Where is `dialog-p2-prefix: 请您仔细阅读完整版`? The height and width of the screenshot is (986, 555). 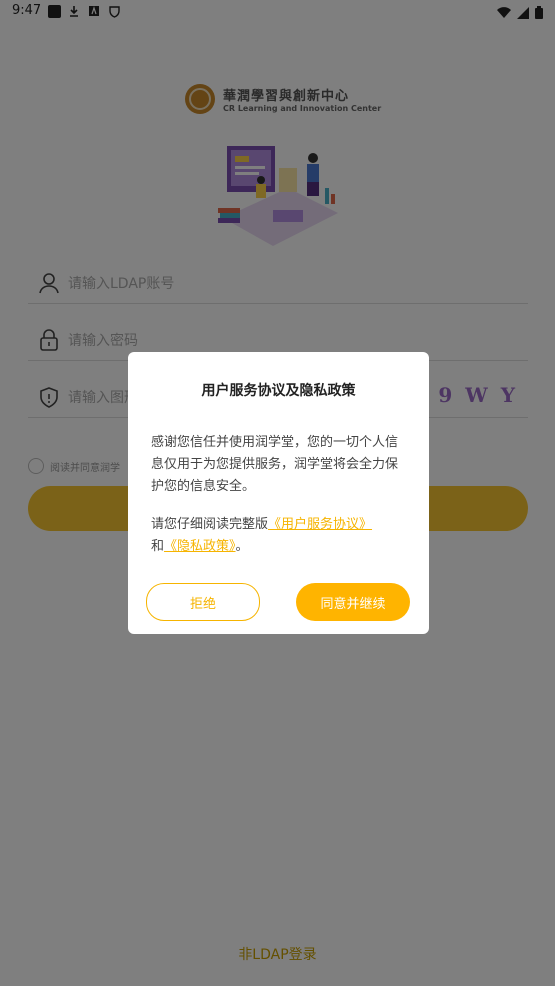 dialog-p2-prefix: 请您仔细阅读完整版 is located at coordinates (210, 524).